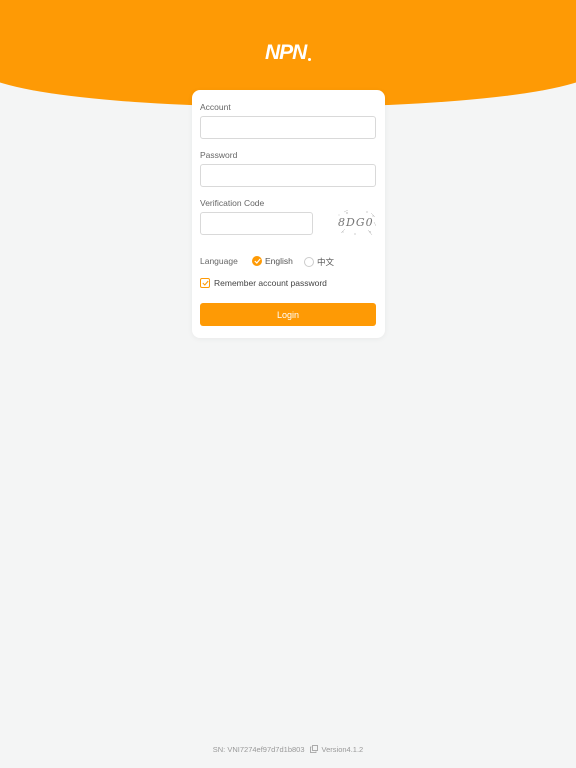  I want to click on language-option-english: English, so click(272, 261).